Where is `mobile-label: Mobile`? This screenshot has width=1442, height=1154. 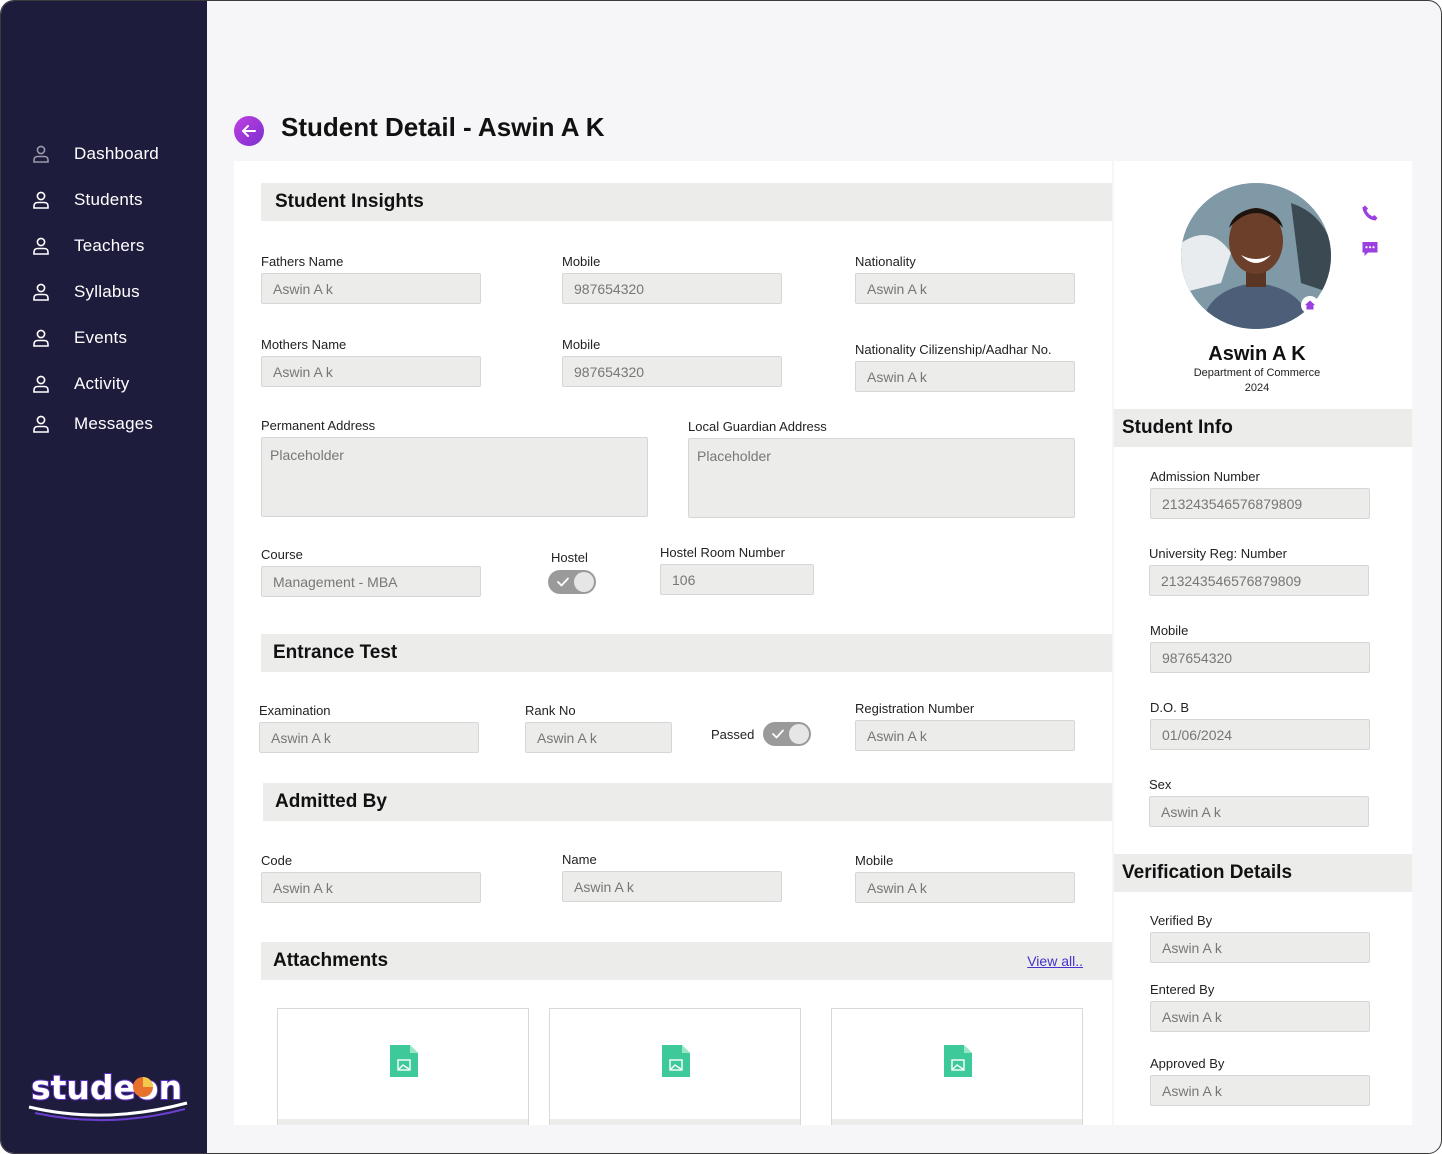
mobile-label: Mobile is located at coordinates (1169, 630).